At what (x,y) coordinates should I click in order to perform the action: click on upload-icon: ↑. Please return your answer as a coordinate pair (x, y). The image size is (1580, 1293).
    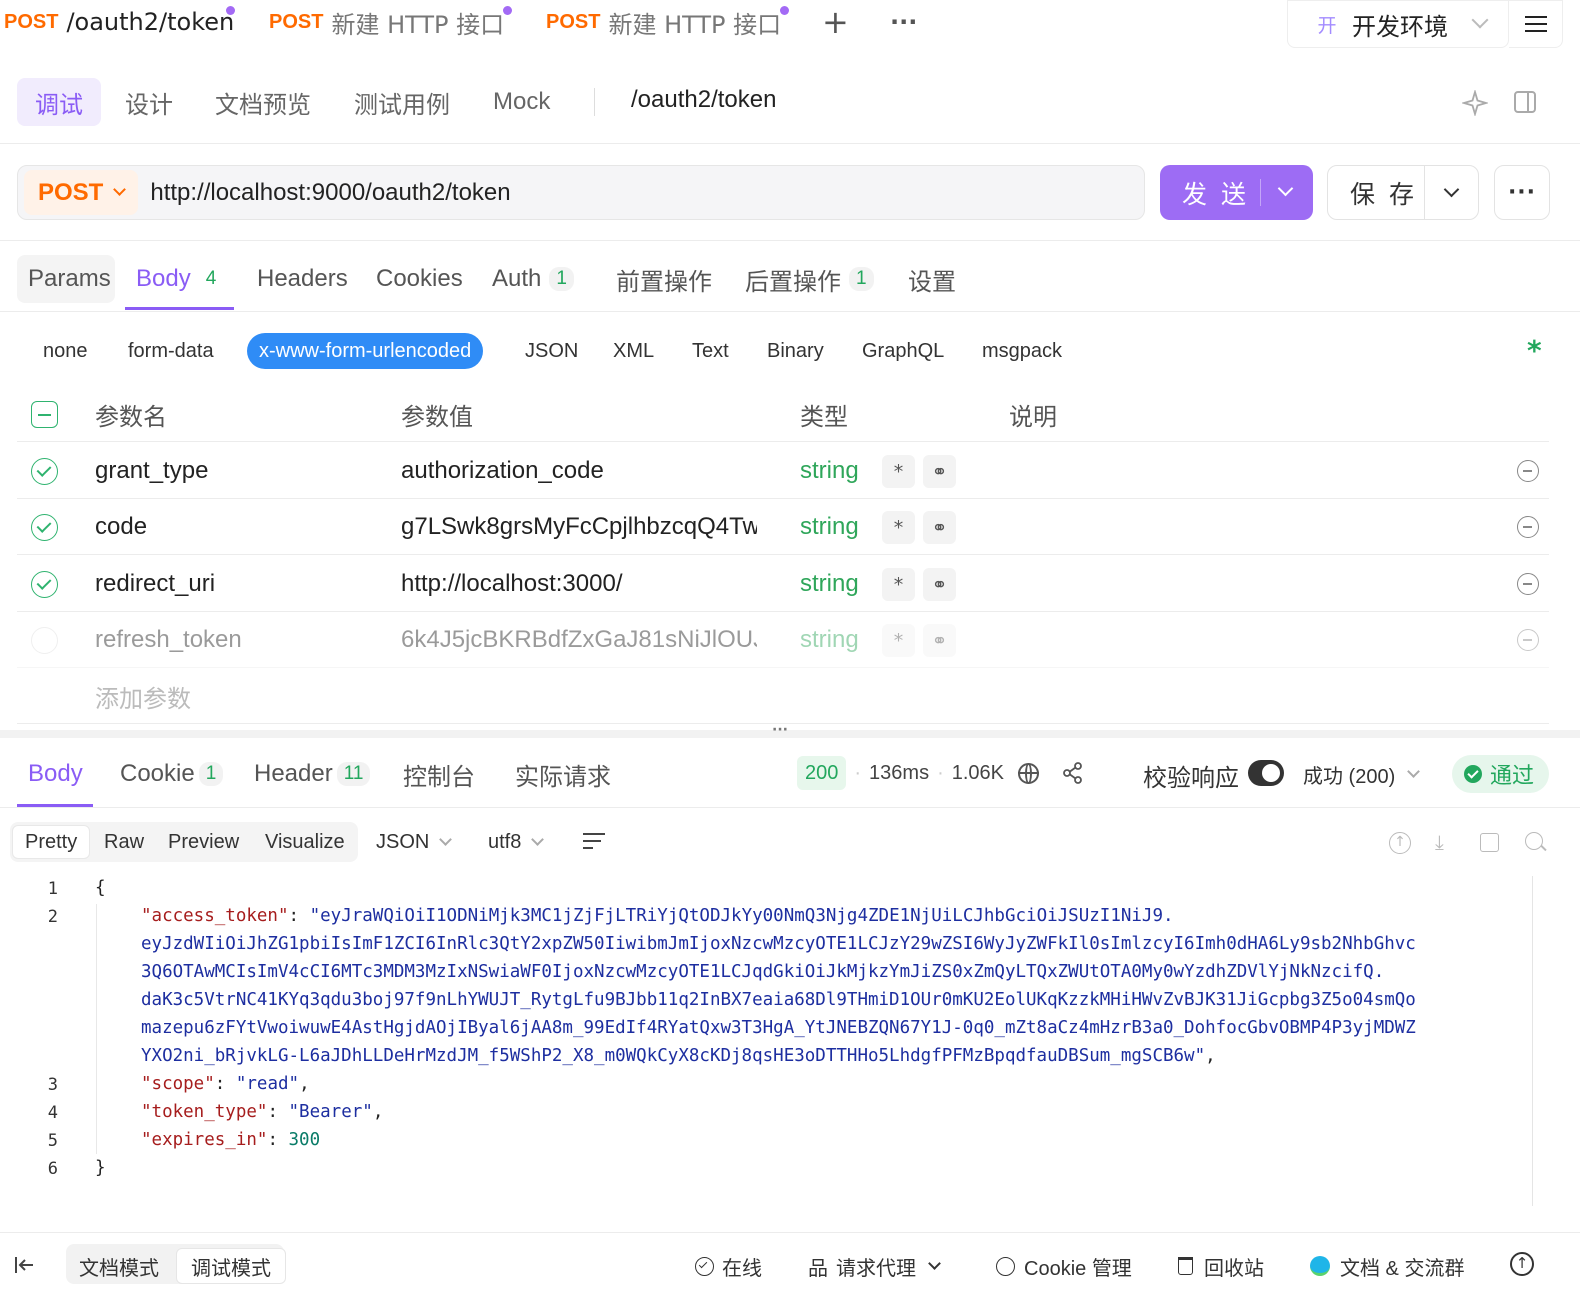
    Looking at the image, I should click on (1400, 843).